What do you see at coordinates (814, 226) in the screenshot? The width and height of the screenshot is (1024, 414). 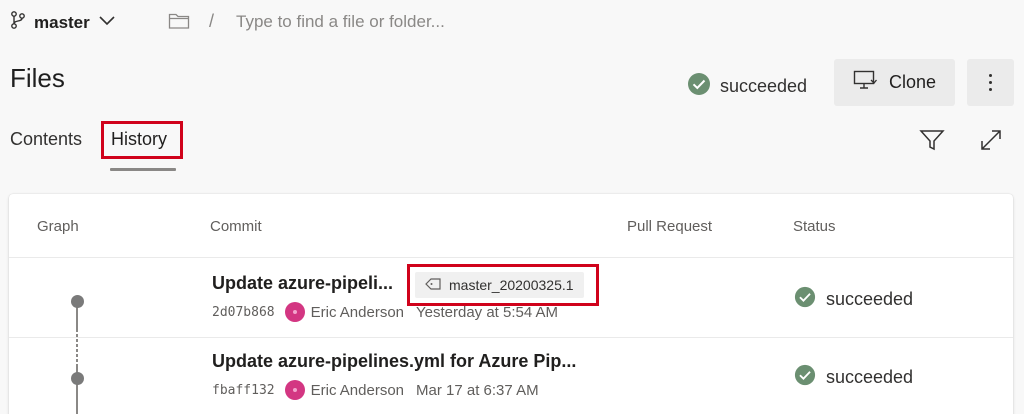 I see `column-header-status: Status` at bounding box center [814, 226].